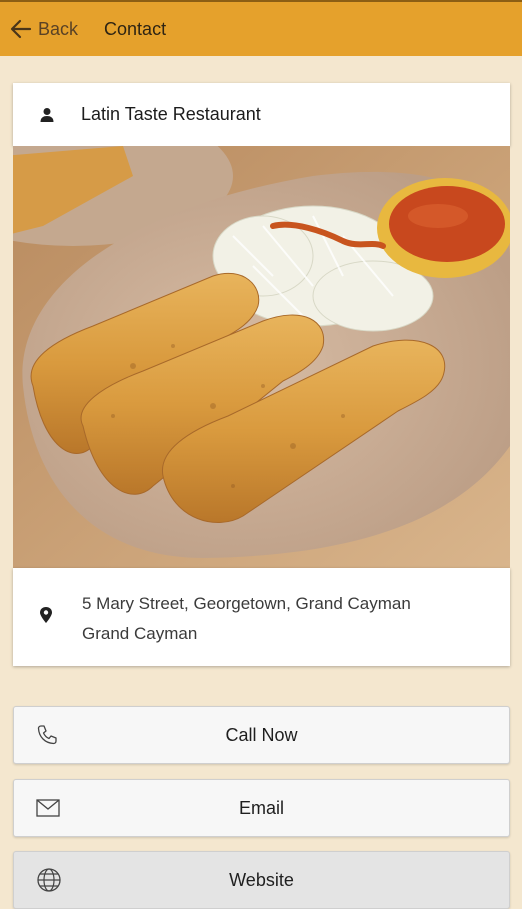  I want to click on page-title: Contact, so click(135, 28).